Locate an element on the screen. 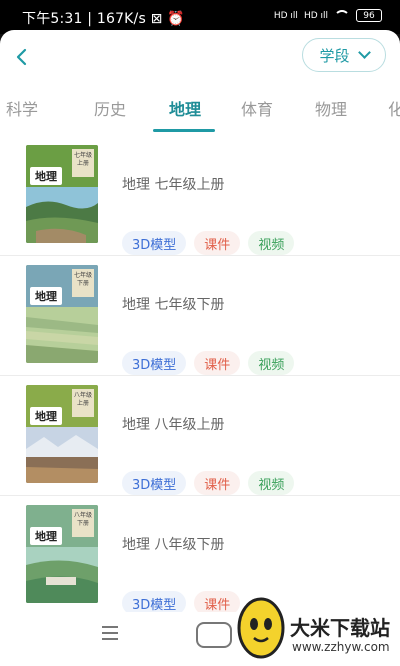  tab-indicator is located at coordinates (184, 130).